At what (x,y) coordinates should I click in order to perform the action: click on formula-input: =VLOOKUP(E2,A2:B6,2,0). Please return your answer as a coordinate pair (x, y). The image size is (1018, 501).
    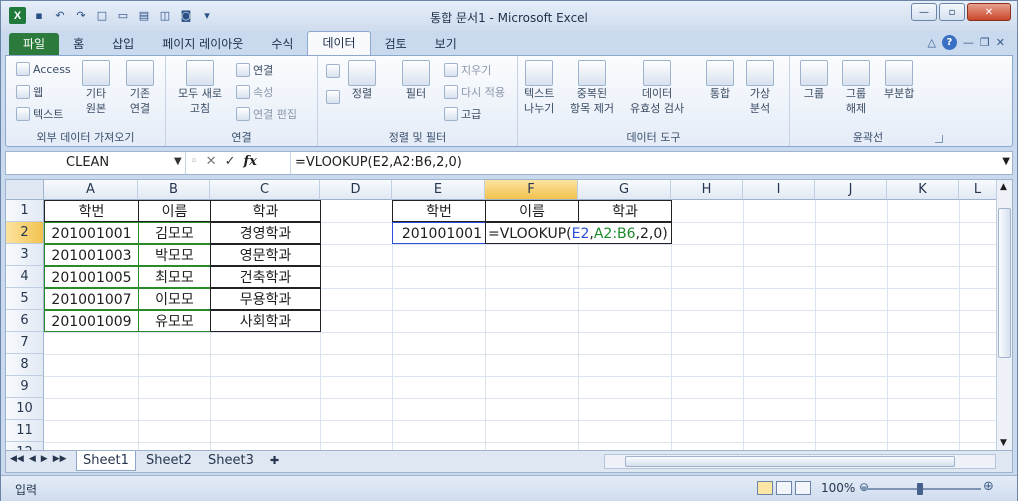
    Looking at the image, I should click on (645, 163).